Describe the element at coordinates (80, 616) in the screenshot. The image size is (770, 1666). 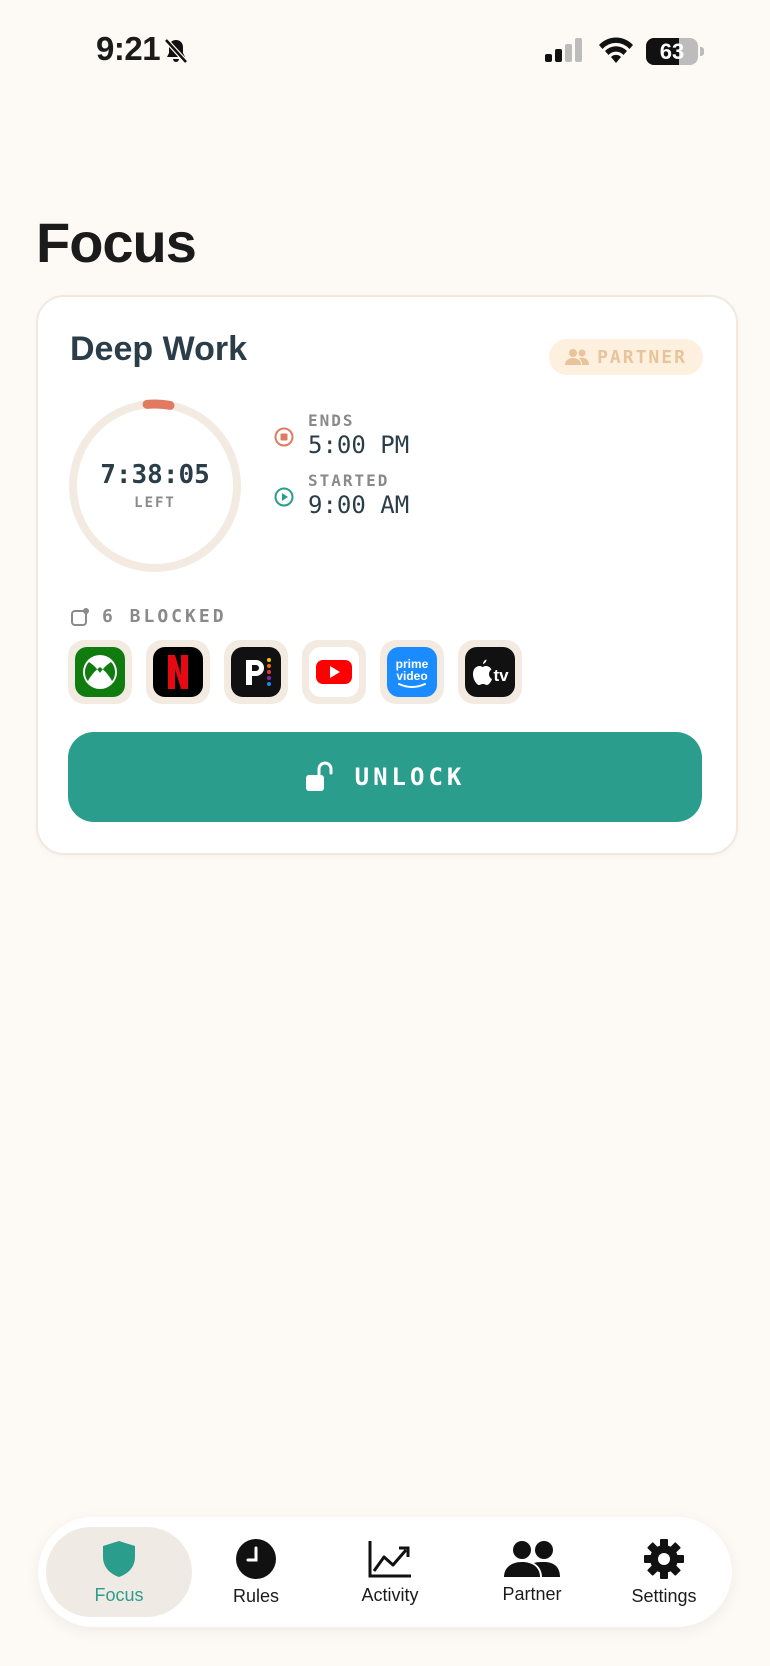
I see `blocked-apps-icon` at that location.